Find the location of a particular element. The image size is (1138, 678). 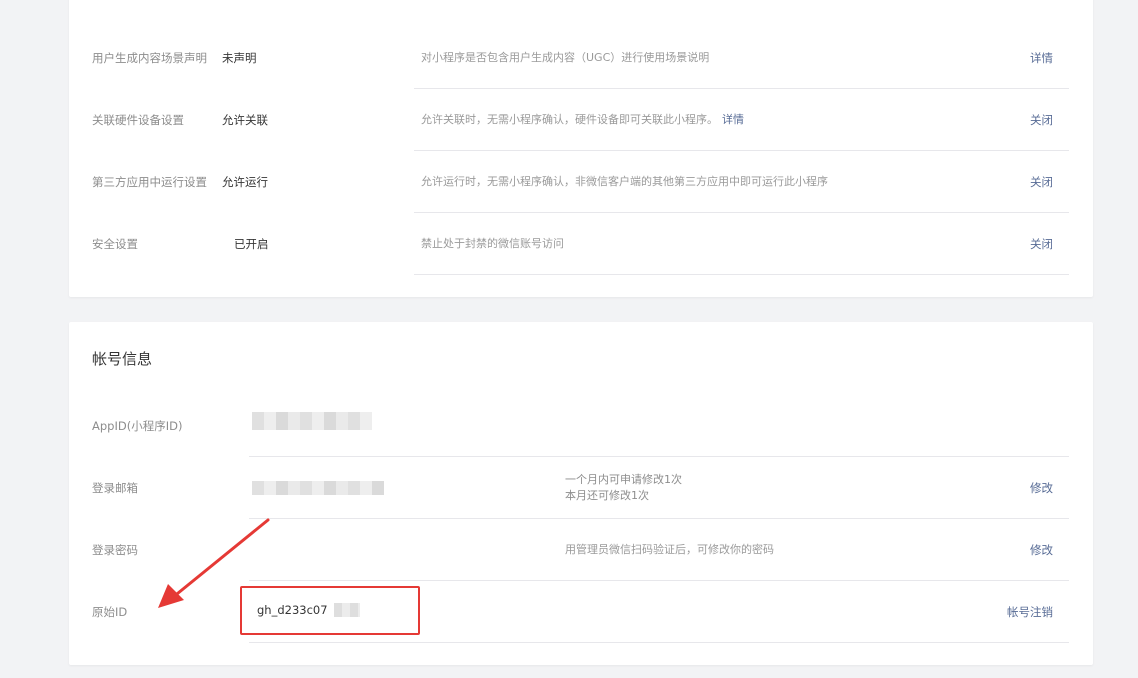

hardware-detail-link: 详情 is located at coordinates (733, 119).